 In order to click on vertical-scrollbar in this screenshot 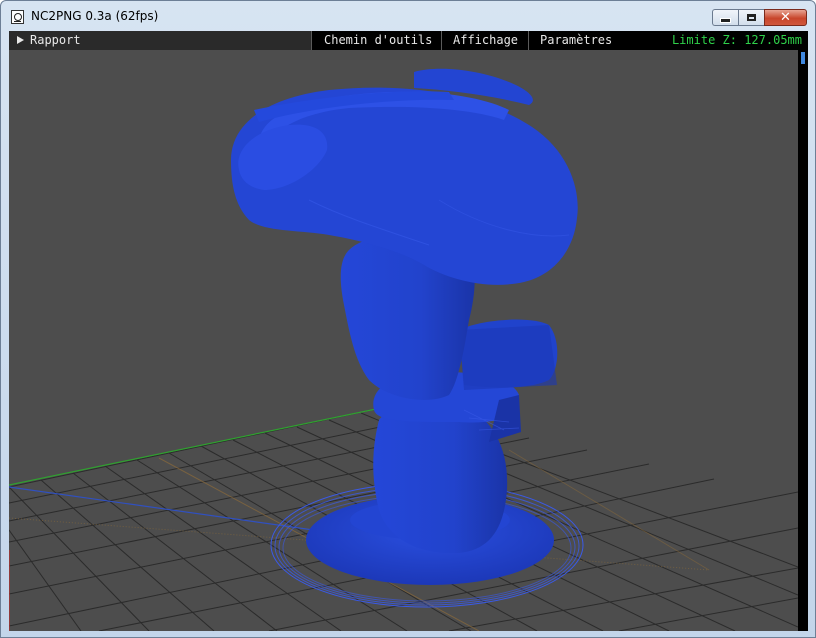, I will do `click(803, 340)`.